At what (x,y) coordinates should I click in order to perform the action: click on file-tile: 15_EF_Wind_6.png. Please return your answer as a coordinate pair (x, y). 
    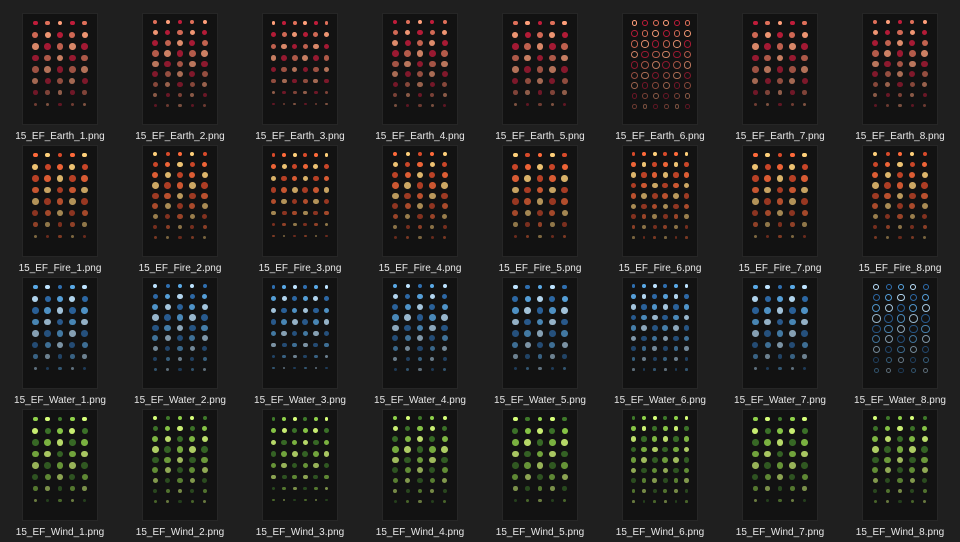
    Looking at the image, I should click on (660, 476).